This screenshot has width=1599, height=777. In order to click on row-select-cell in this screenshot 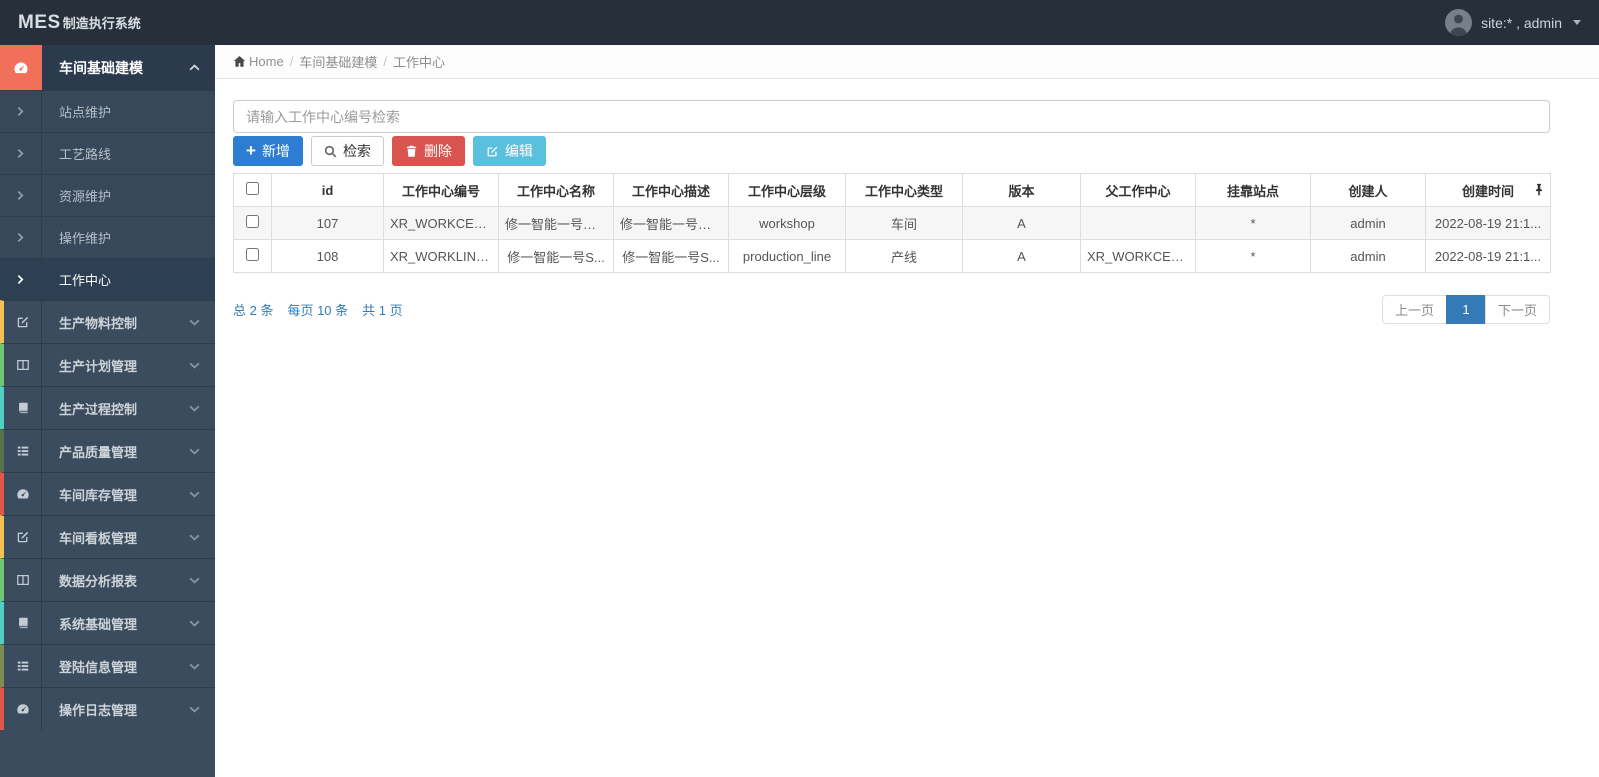, I will do `click(252, 223)`.